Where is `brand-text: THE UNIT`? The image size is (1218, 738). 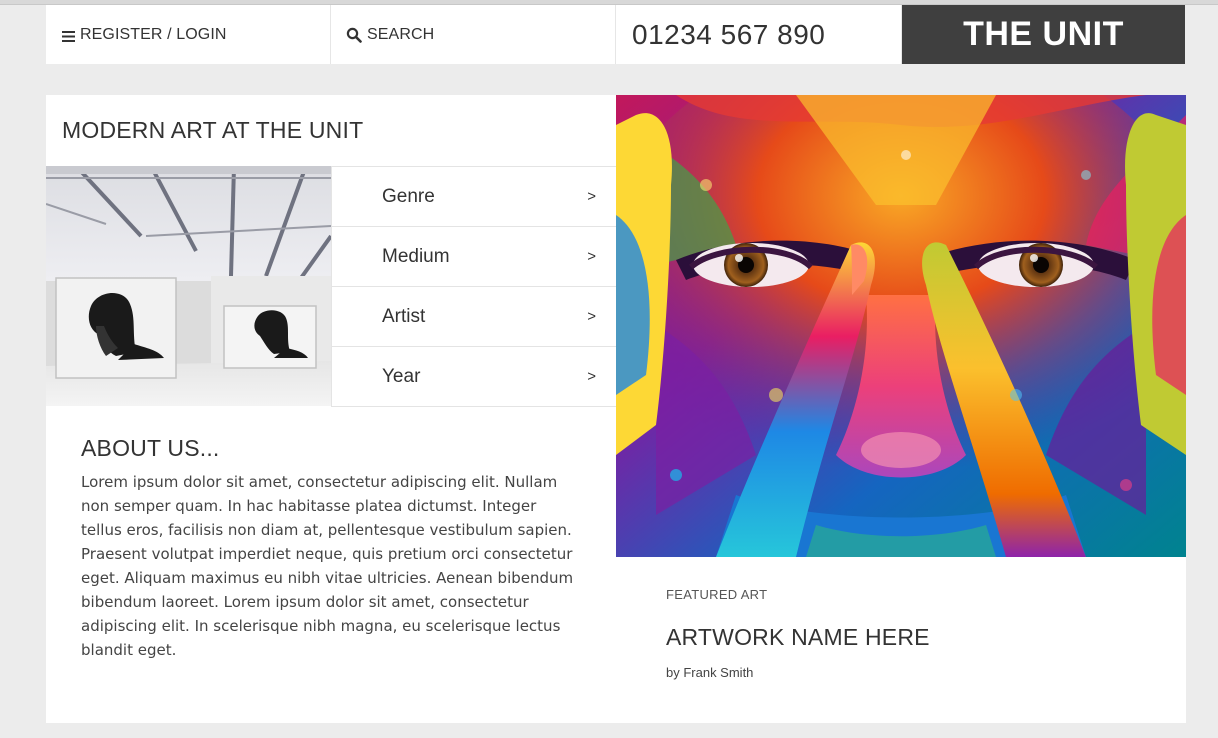 brand-text: THE UNIT is located at coordinates (1043, 34).